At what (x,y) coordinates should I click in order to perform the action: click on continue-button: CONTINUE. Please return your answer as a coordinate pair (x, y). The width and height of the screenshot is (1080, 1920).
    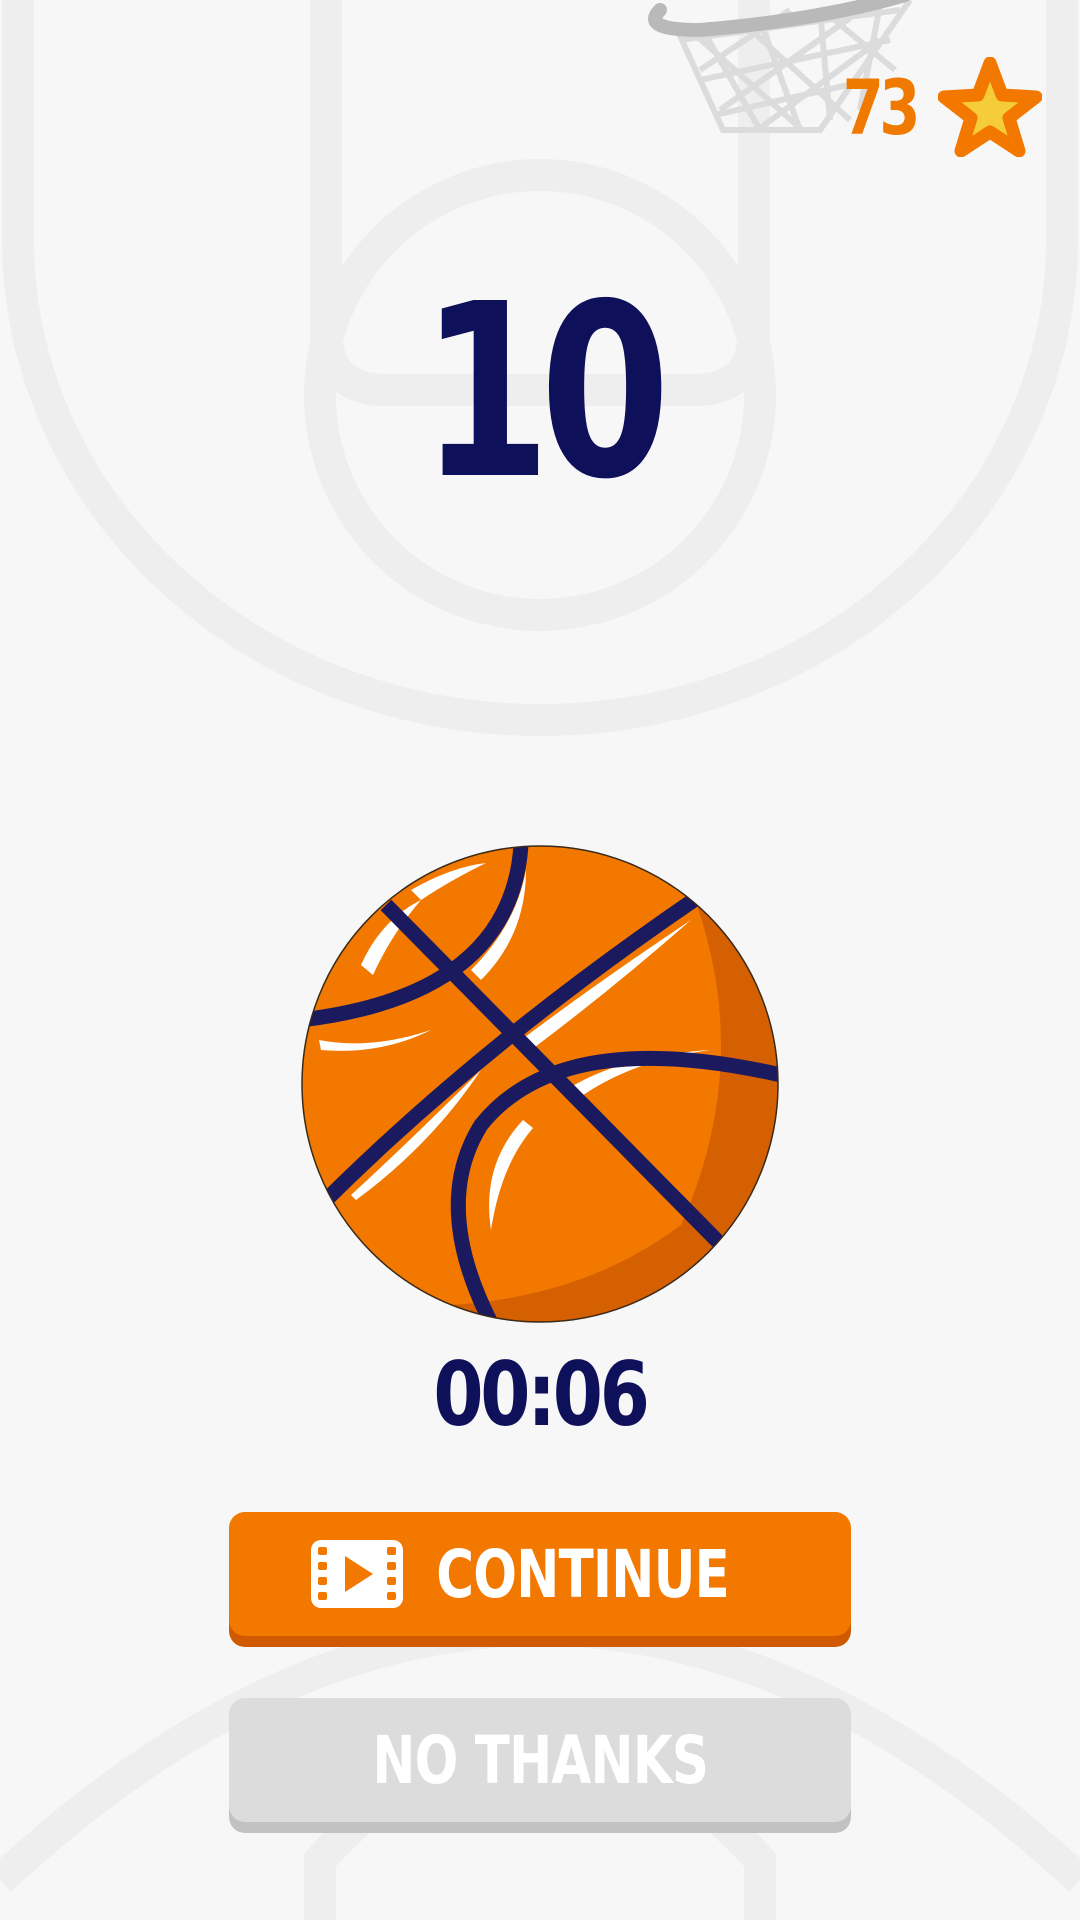
    Looking at the image, I should click on (540, 1574).